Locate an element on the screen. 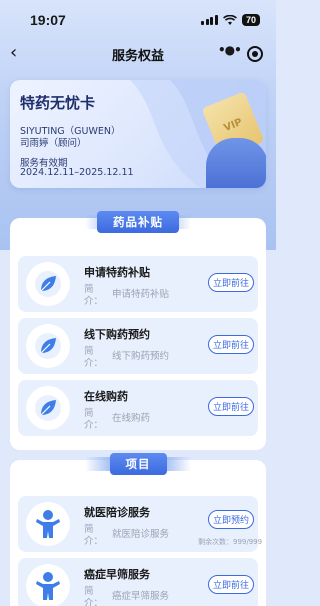  wifi-icon is located at coordinates (230, 19).